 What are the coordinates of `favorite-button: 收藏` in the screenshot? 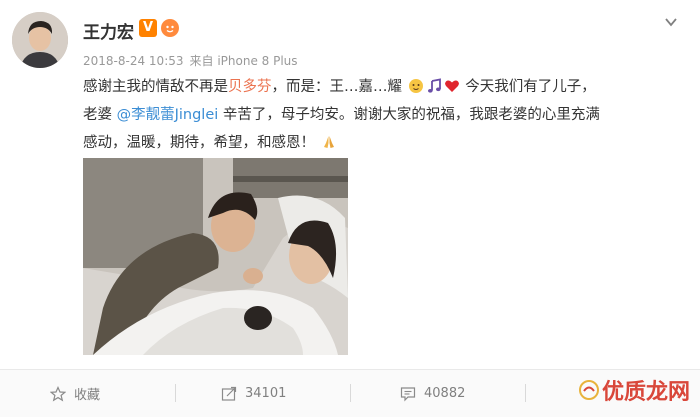 It's located at (75, 393).